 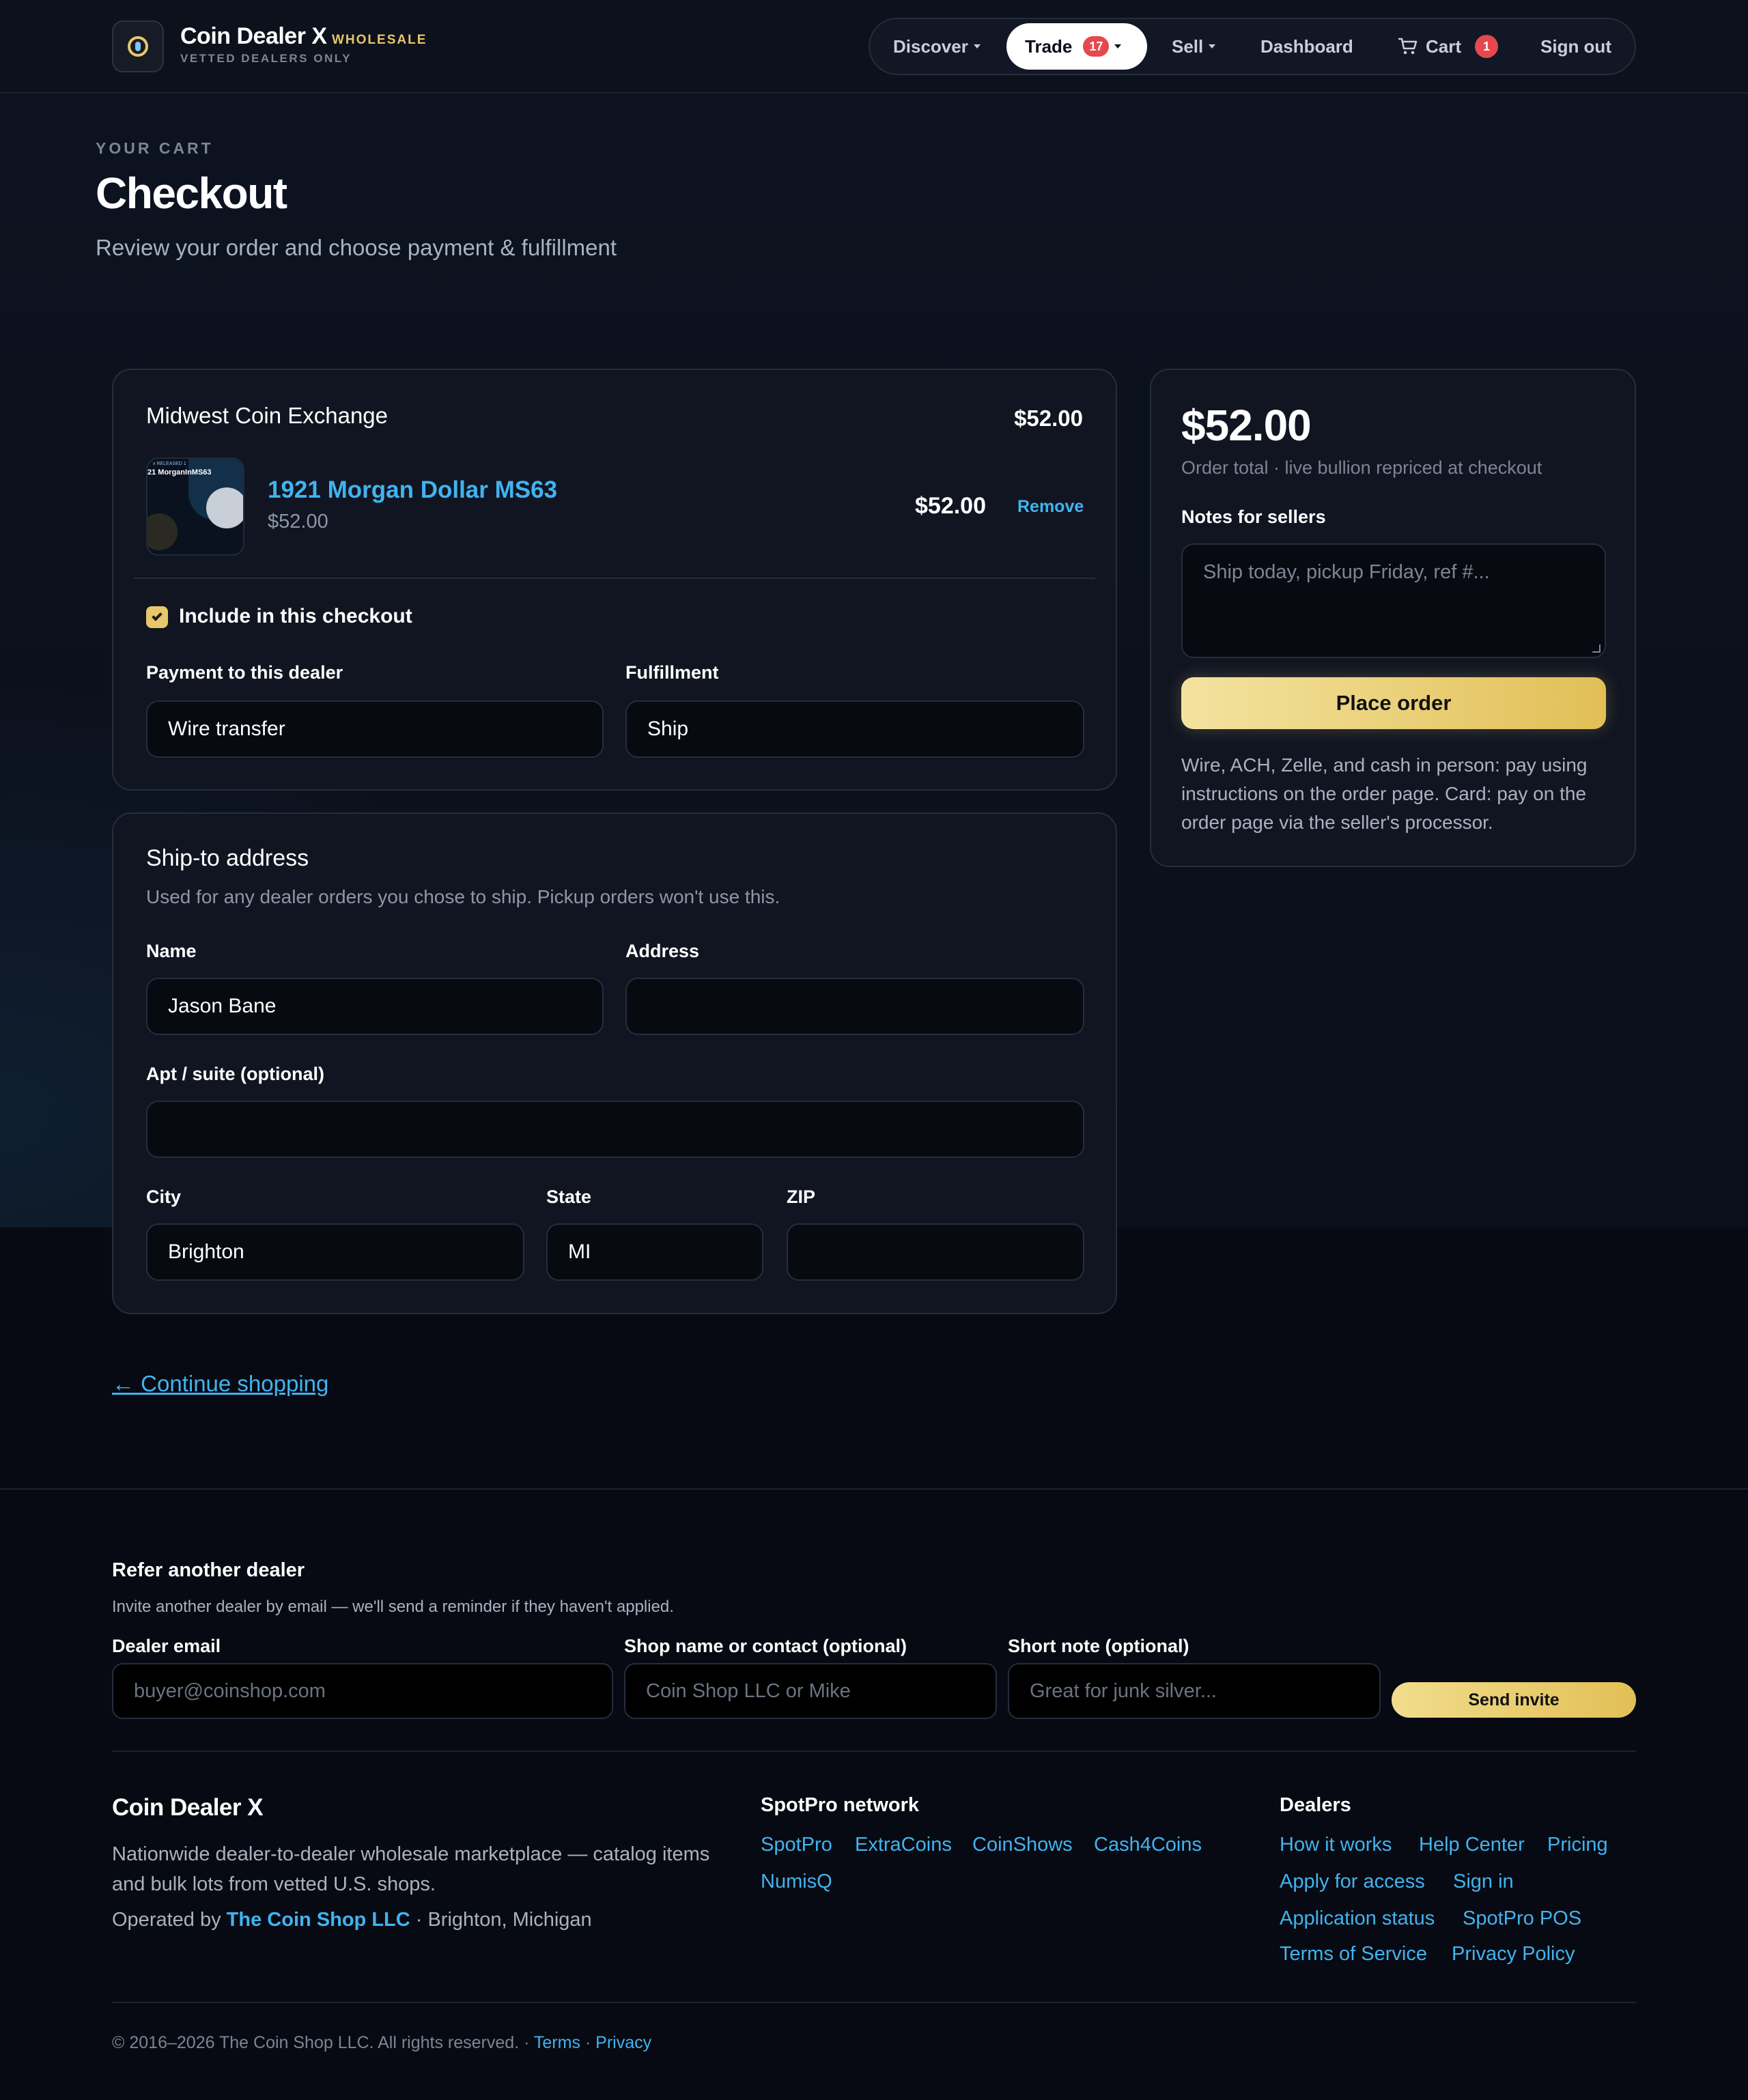 I want to click on logo, so click(x=138, y=46).